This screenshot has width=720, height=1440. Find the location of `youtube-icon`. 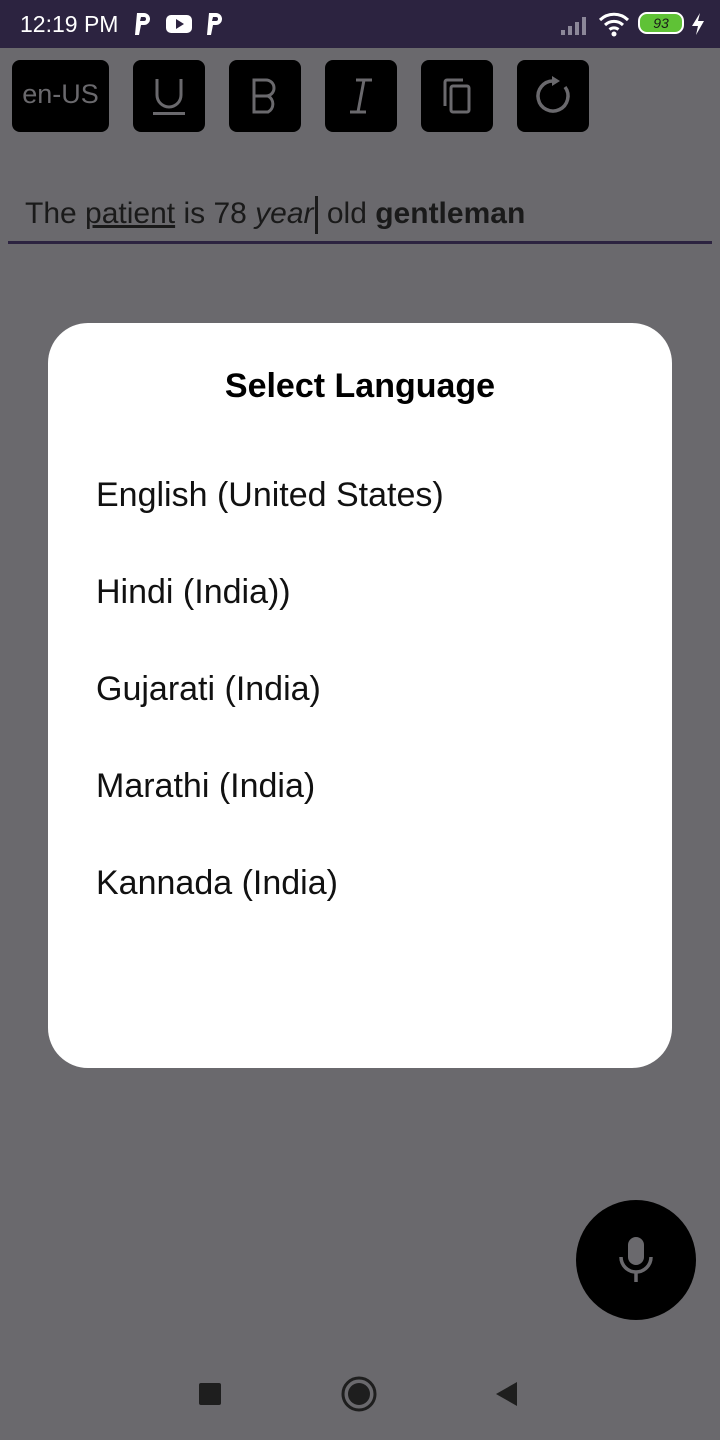

youtube-icon is located at coordinates (179, 24).